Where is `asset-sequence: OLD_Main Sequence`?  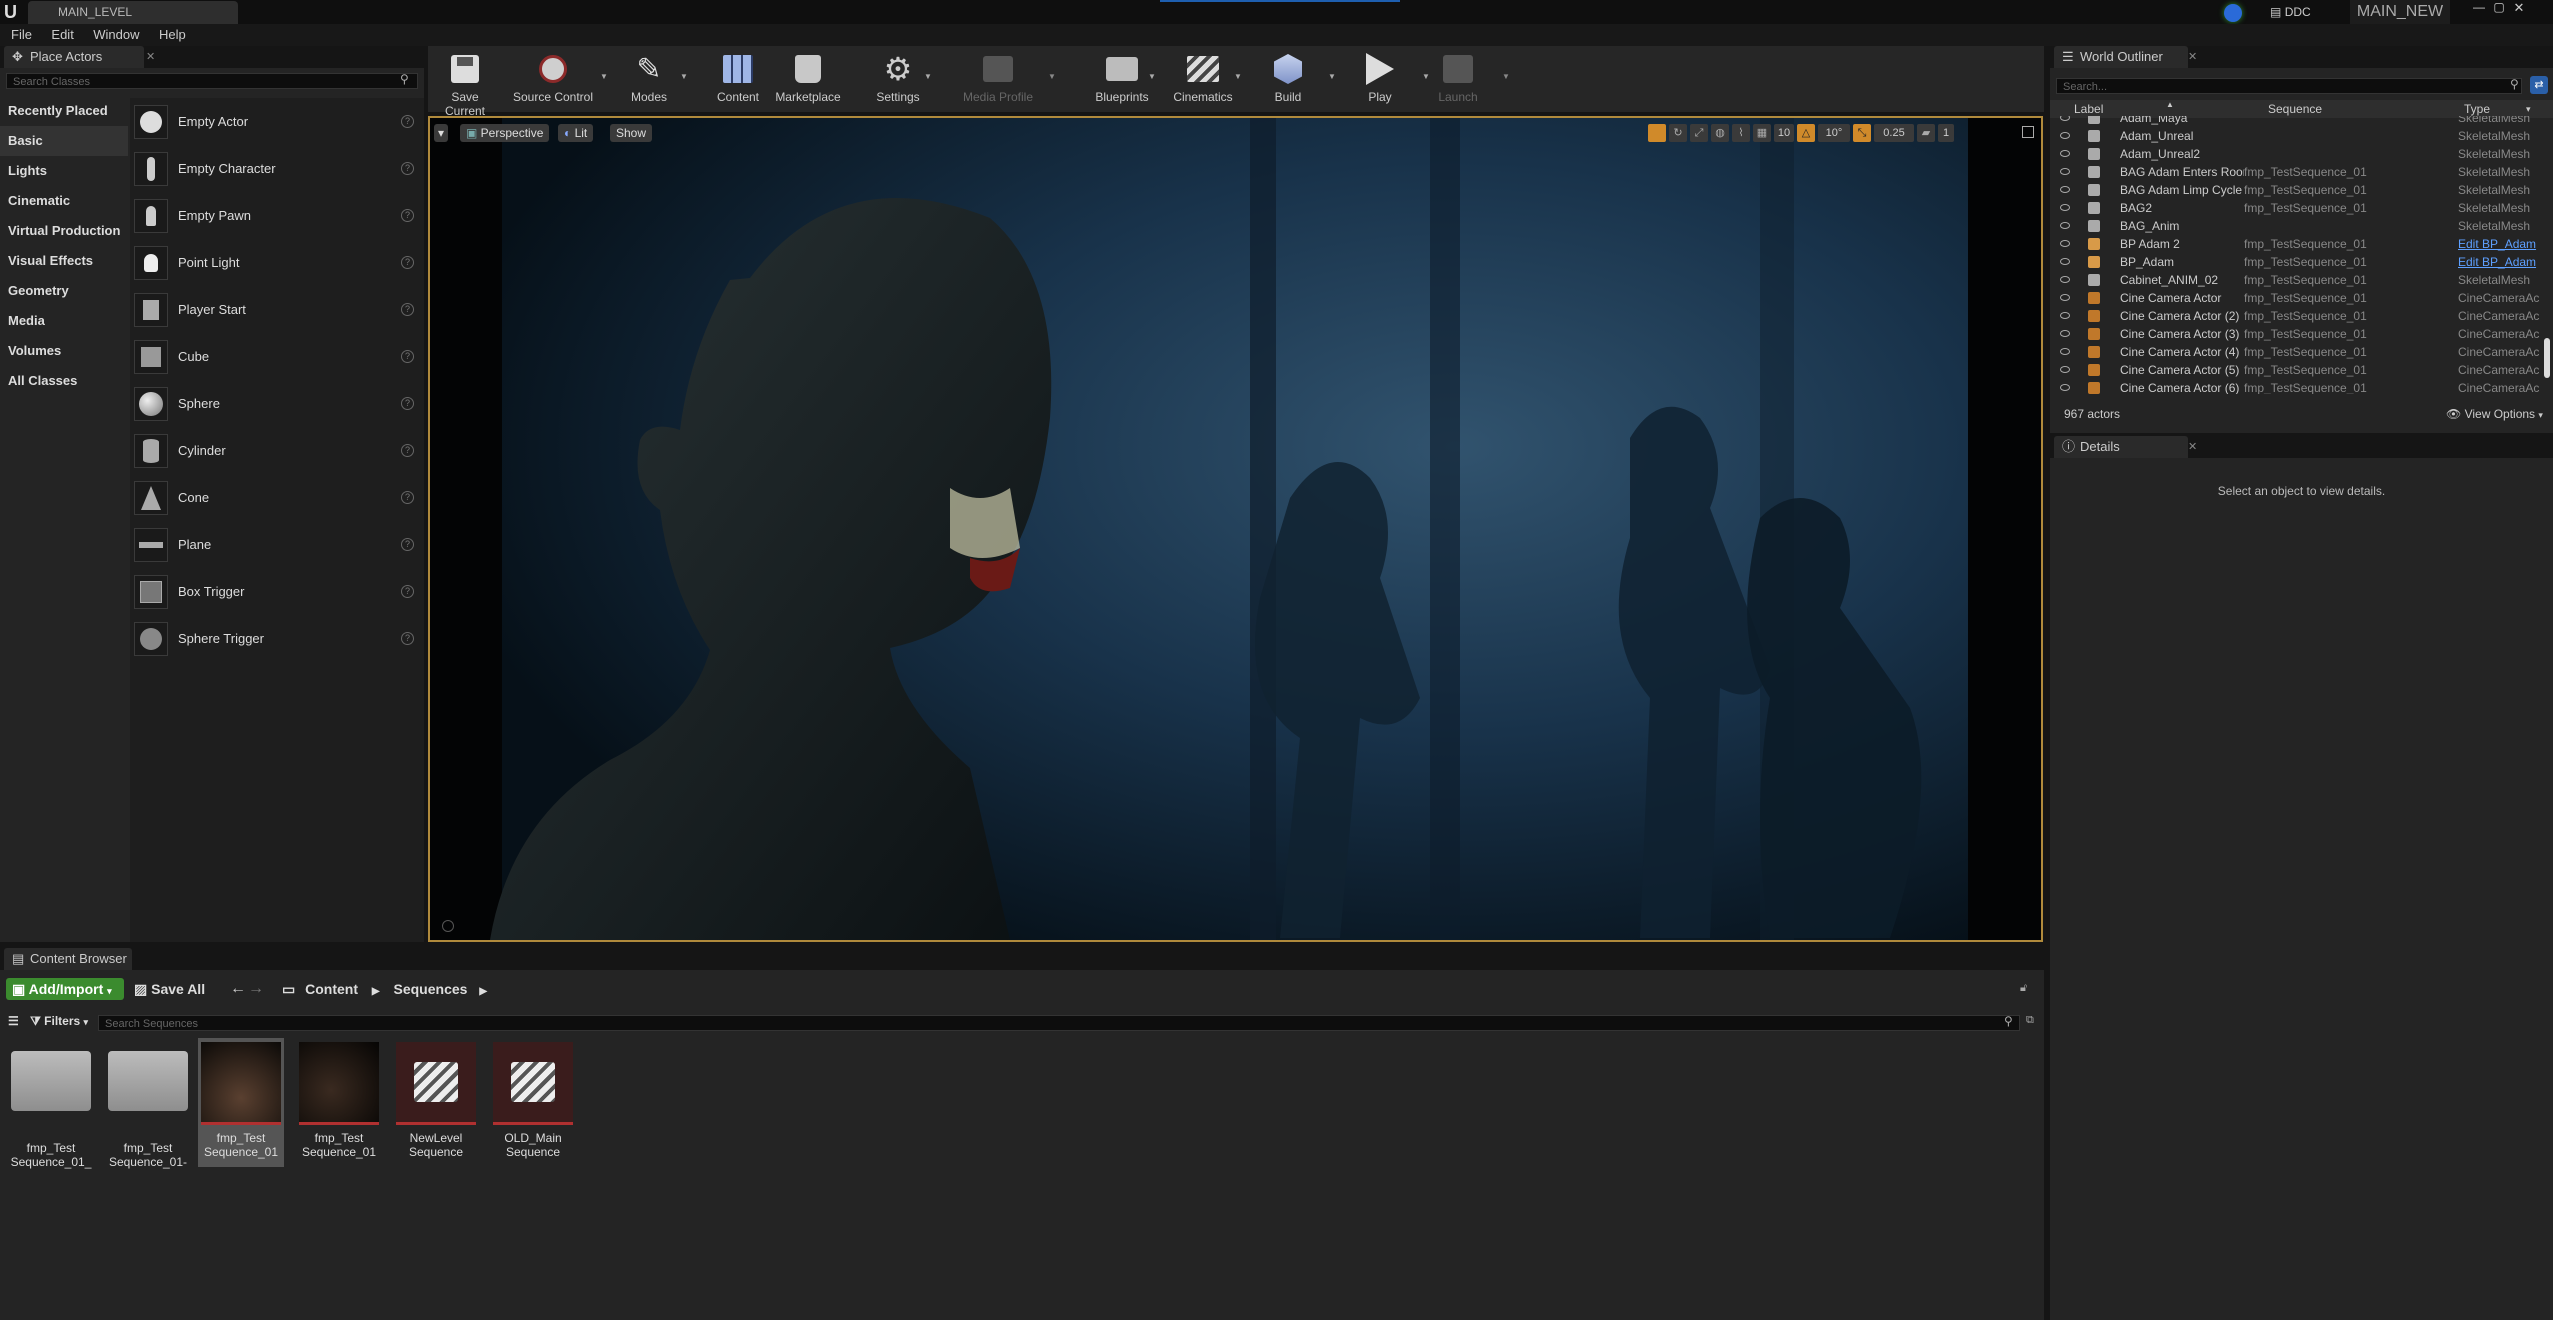 asset-sequence: OLD_Main Sequence is located at coordinates (533, 1100).